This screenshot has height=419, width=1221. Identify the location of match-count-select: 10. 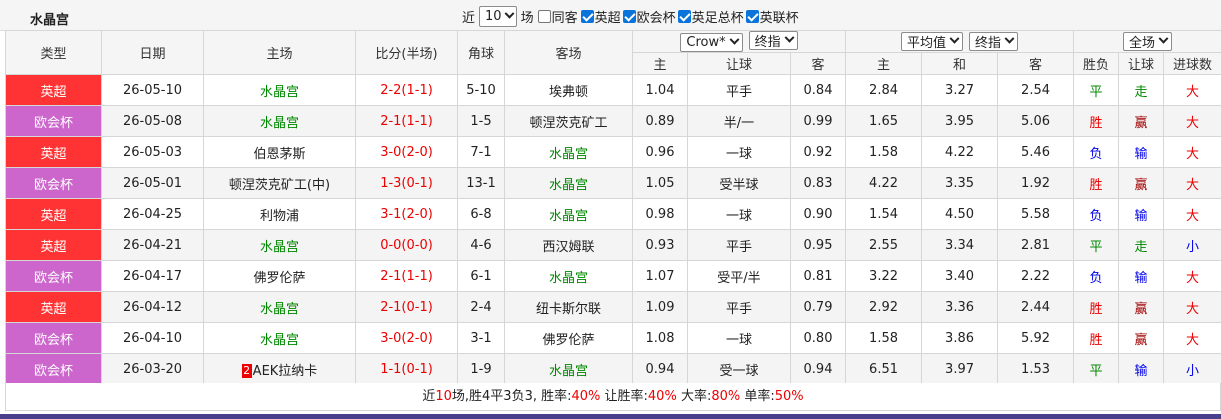
(498, 16).